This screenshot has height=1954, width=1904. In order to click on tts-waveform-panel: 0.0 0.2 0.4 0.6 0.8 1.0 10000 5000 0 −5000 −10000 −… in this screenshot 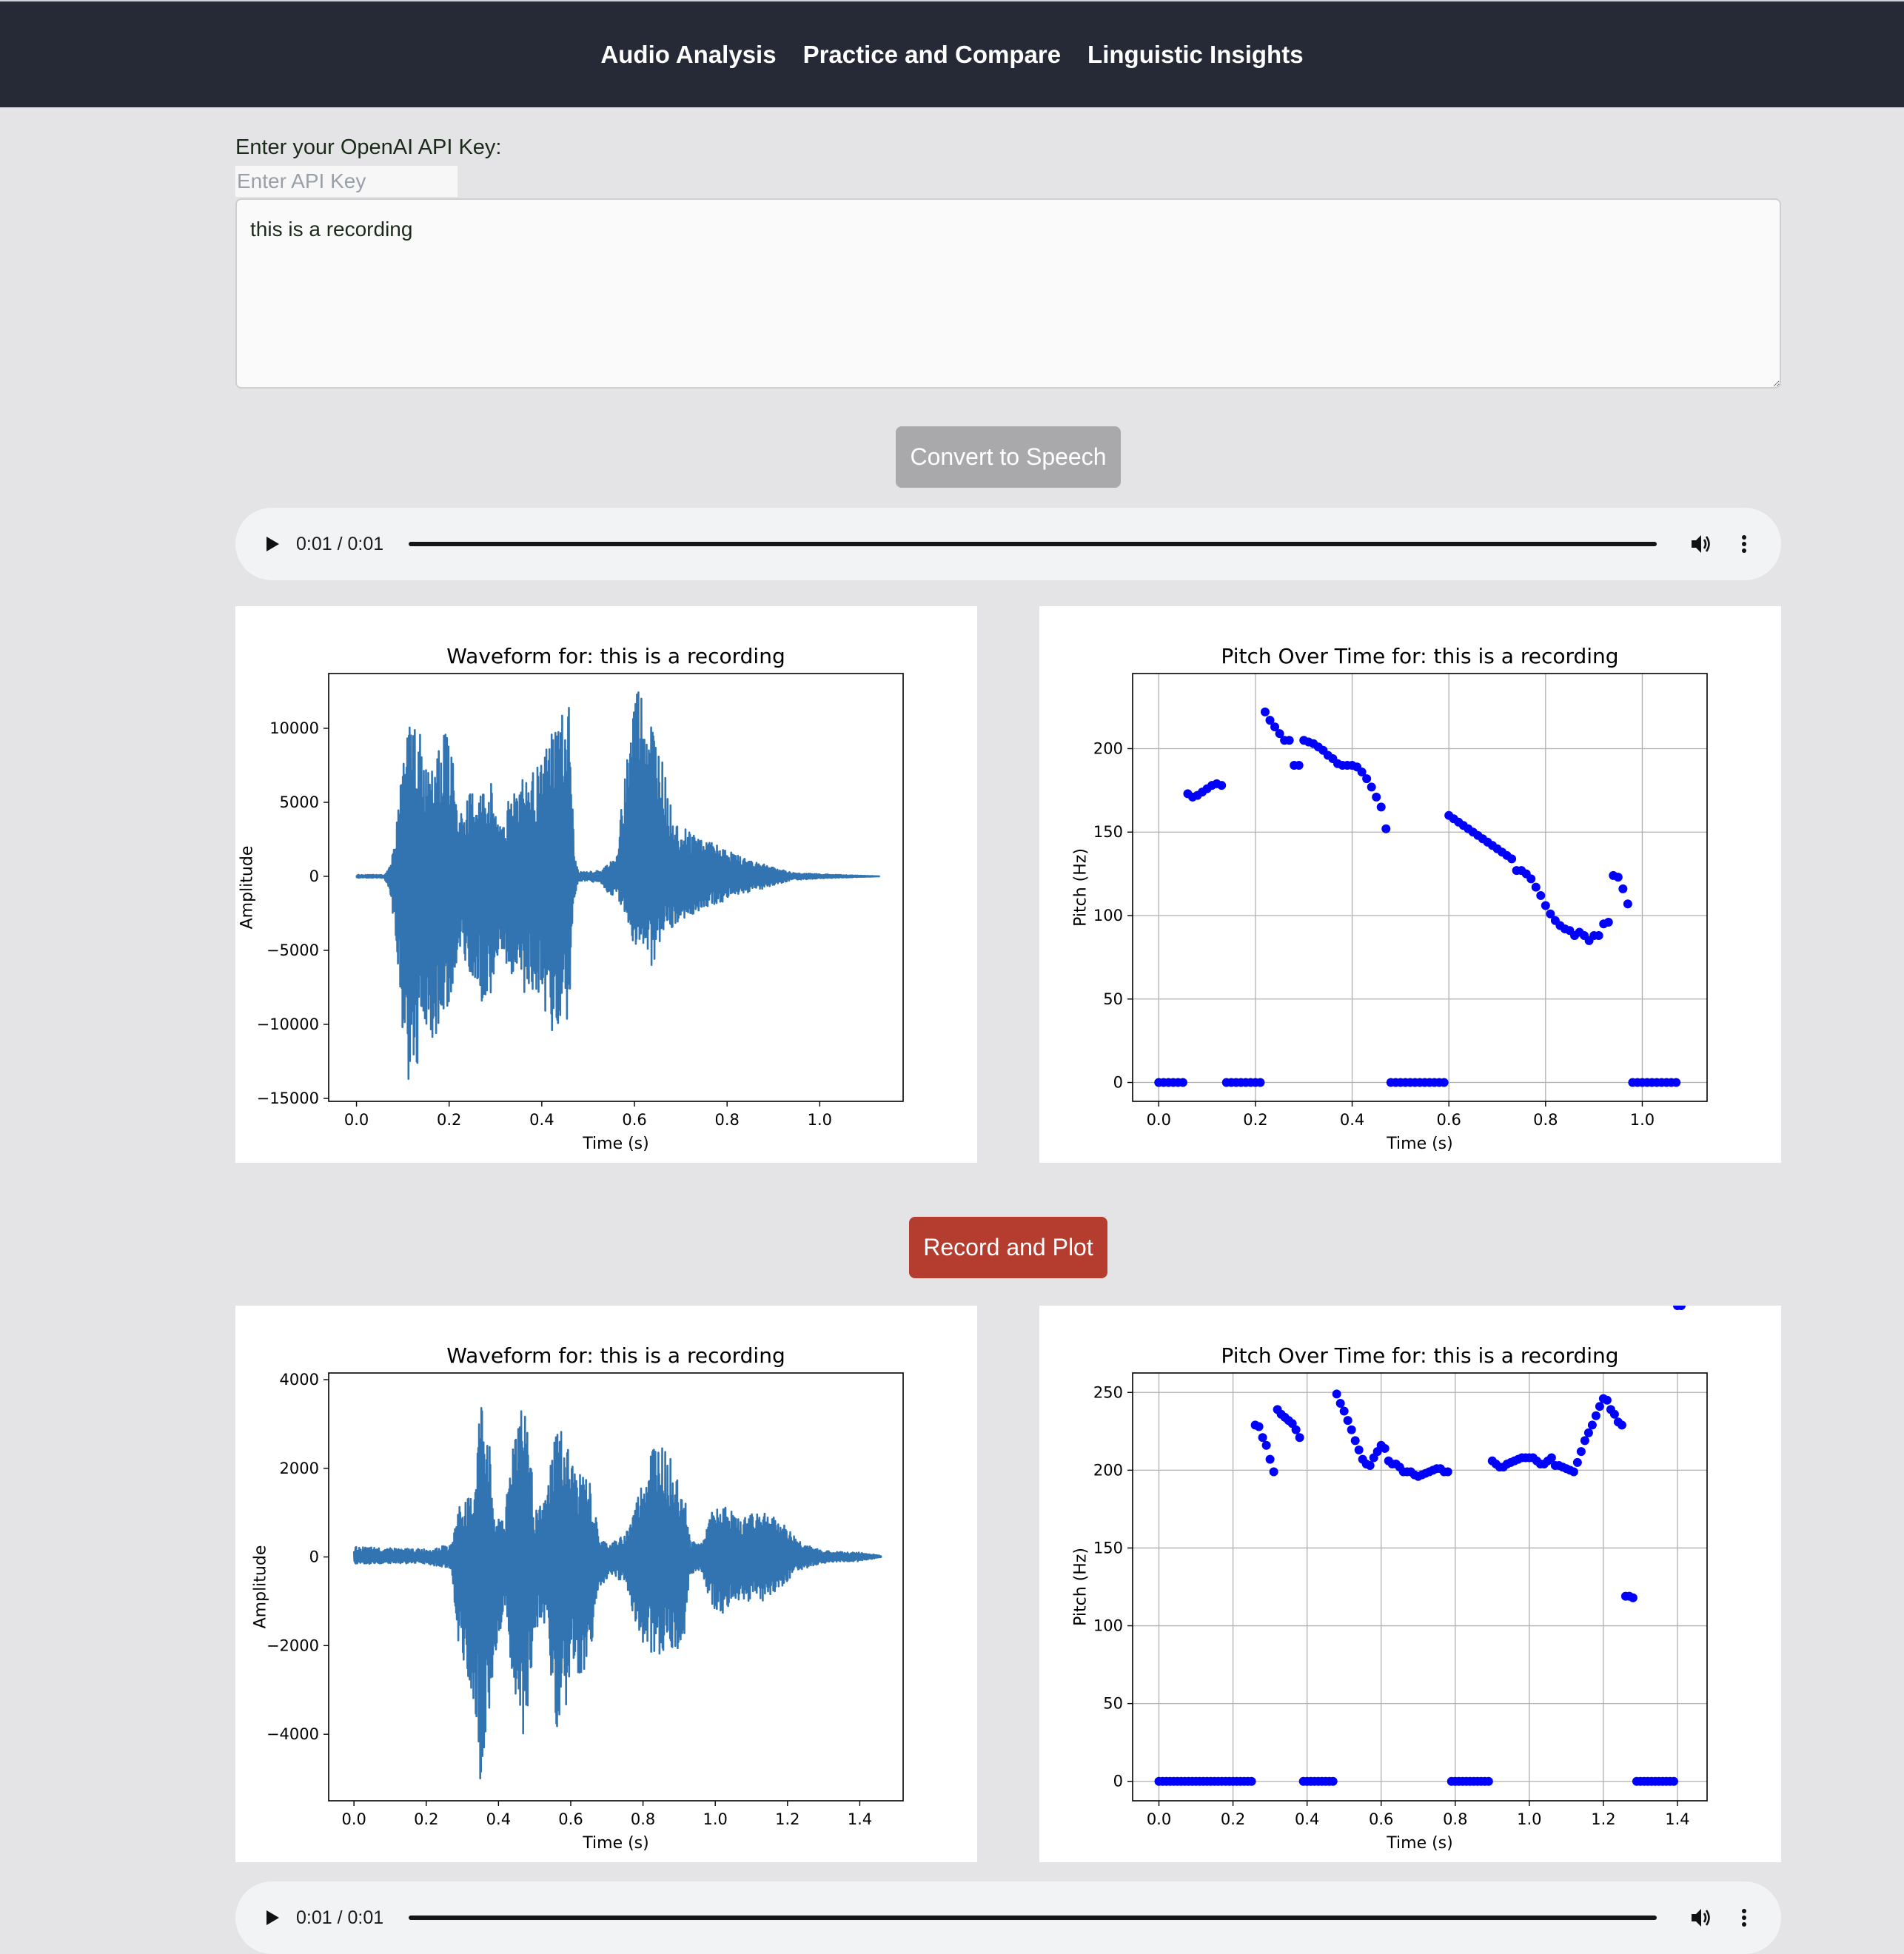, I will do `click(606, 884)`.